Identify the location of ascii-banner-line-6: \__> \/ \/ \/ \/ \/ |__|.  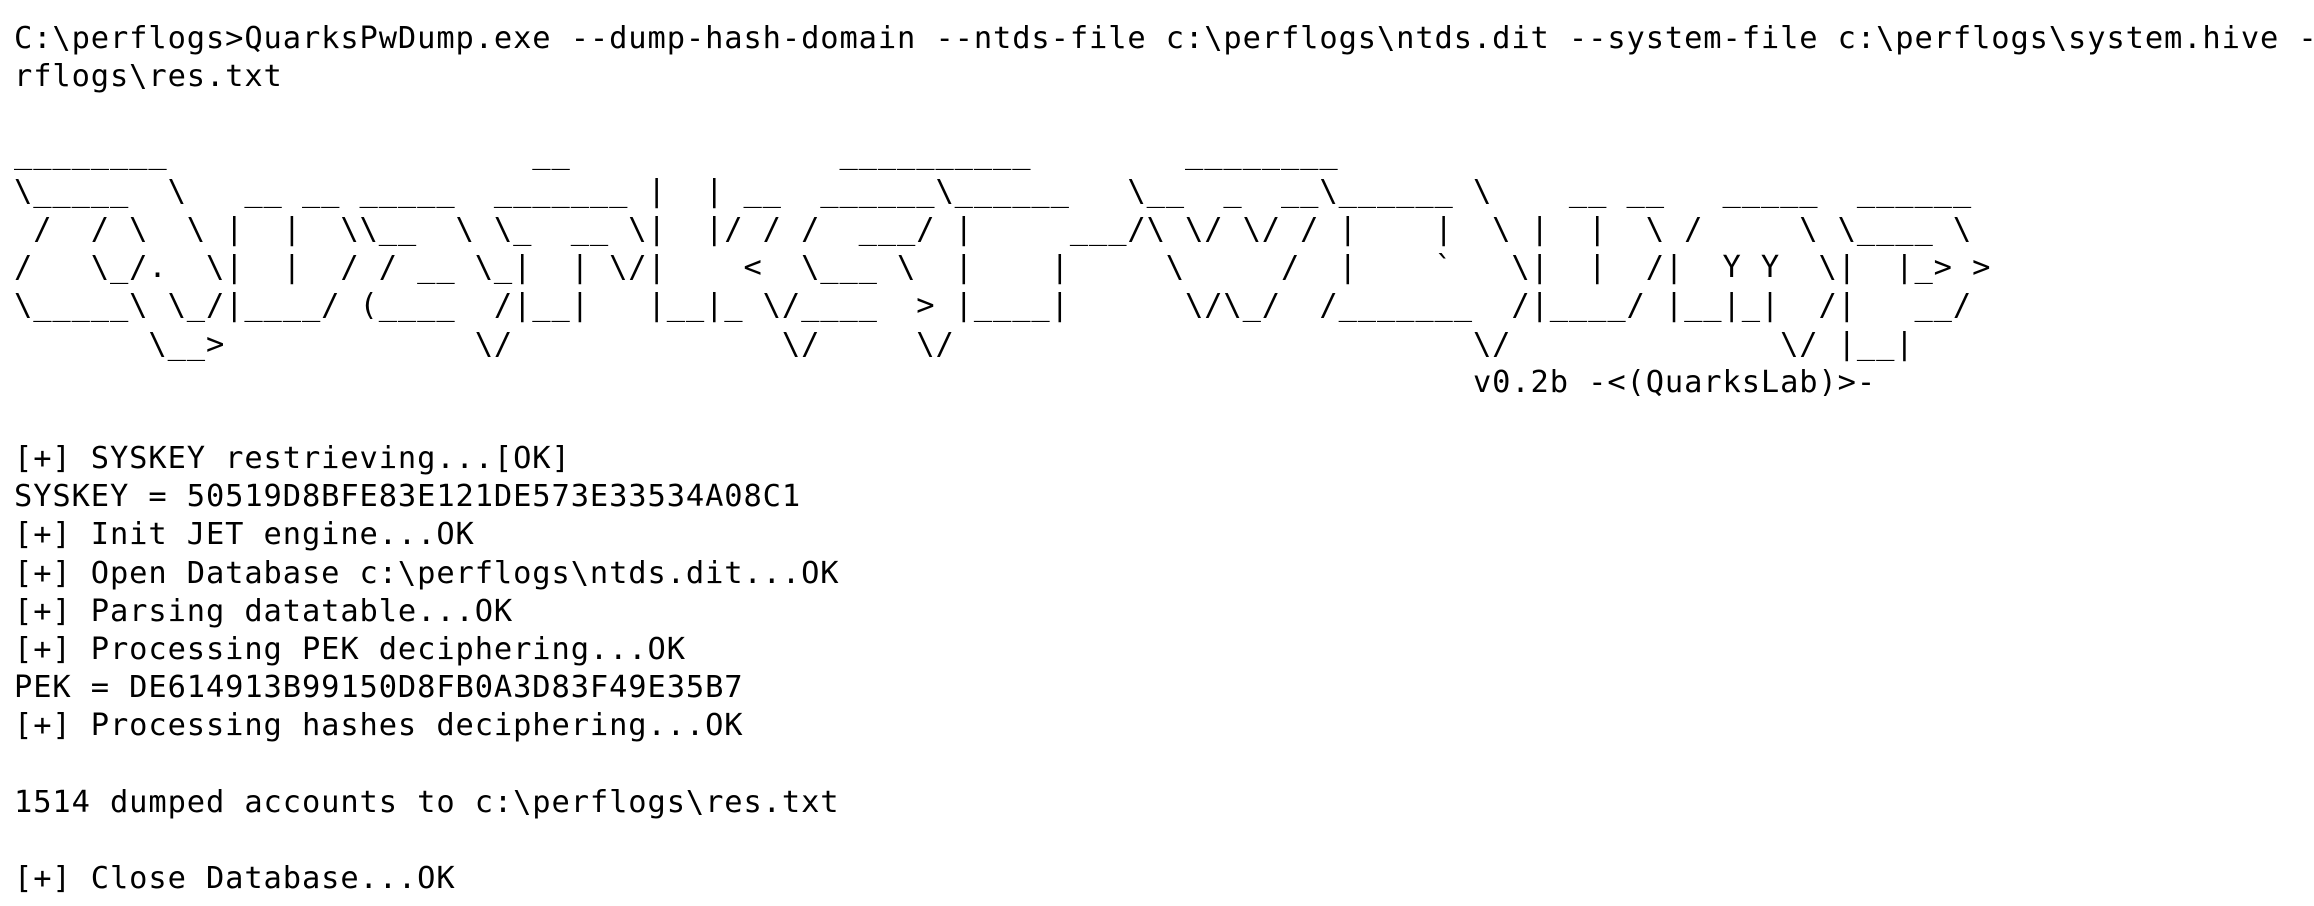
(964, 344).